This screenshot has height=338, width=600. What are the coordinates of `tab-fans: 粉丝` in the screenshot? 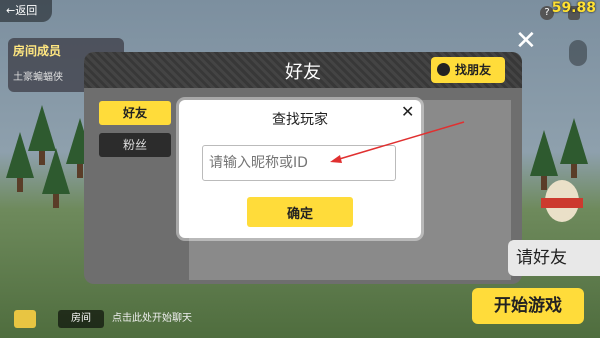 It's located at (135, 145).